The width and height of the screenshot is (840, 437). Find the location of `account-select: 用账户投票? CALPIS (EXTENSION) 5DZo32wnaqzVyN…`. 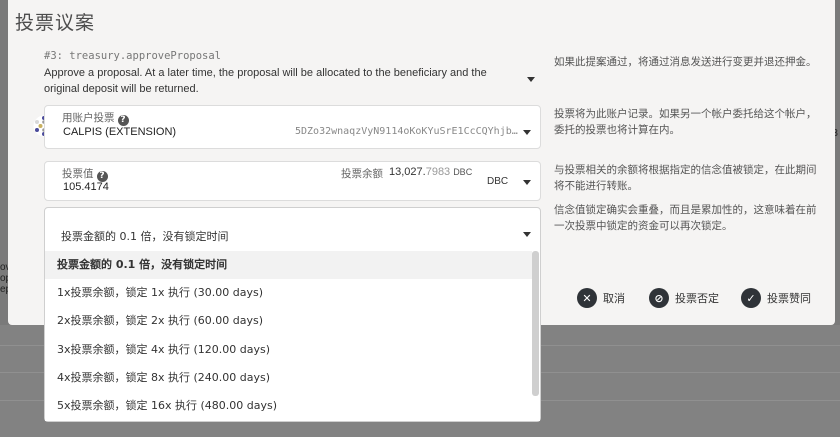

account-select: 用账户投票? CALPIS (EXTENSION) 5DZo32wnaqzVyN… is located at coordinates (292, 127).